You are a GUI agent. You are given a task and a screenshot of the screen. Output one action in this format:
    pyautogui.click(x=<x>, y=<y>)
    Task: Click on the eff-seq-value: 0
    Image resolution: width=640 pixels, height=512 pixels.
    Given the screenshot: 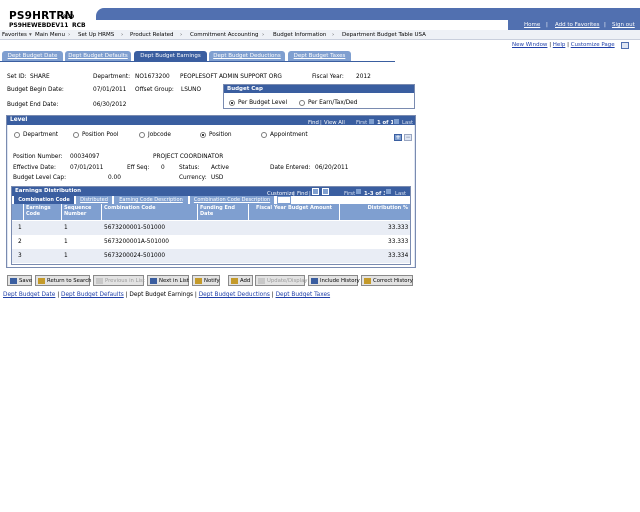 What is the action you would take?
    pyautogui.click(x=163, y=168)
    